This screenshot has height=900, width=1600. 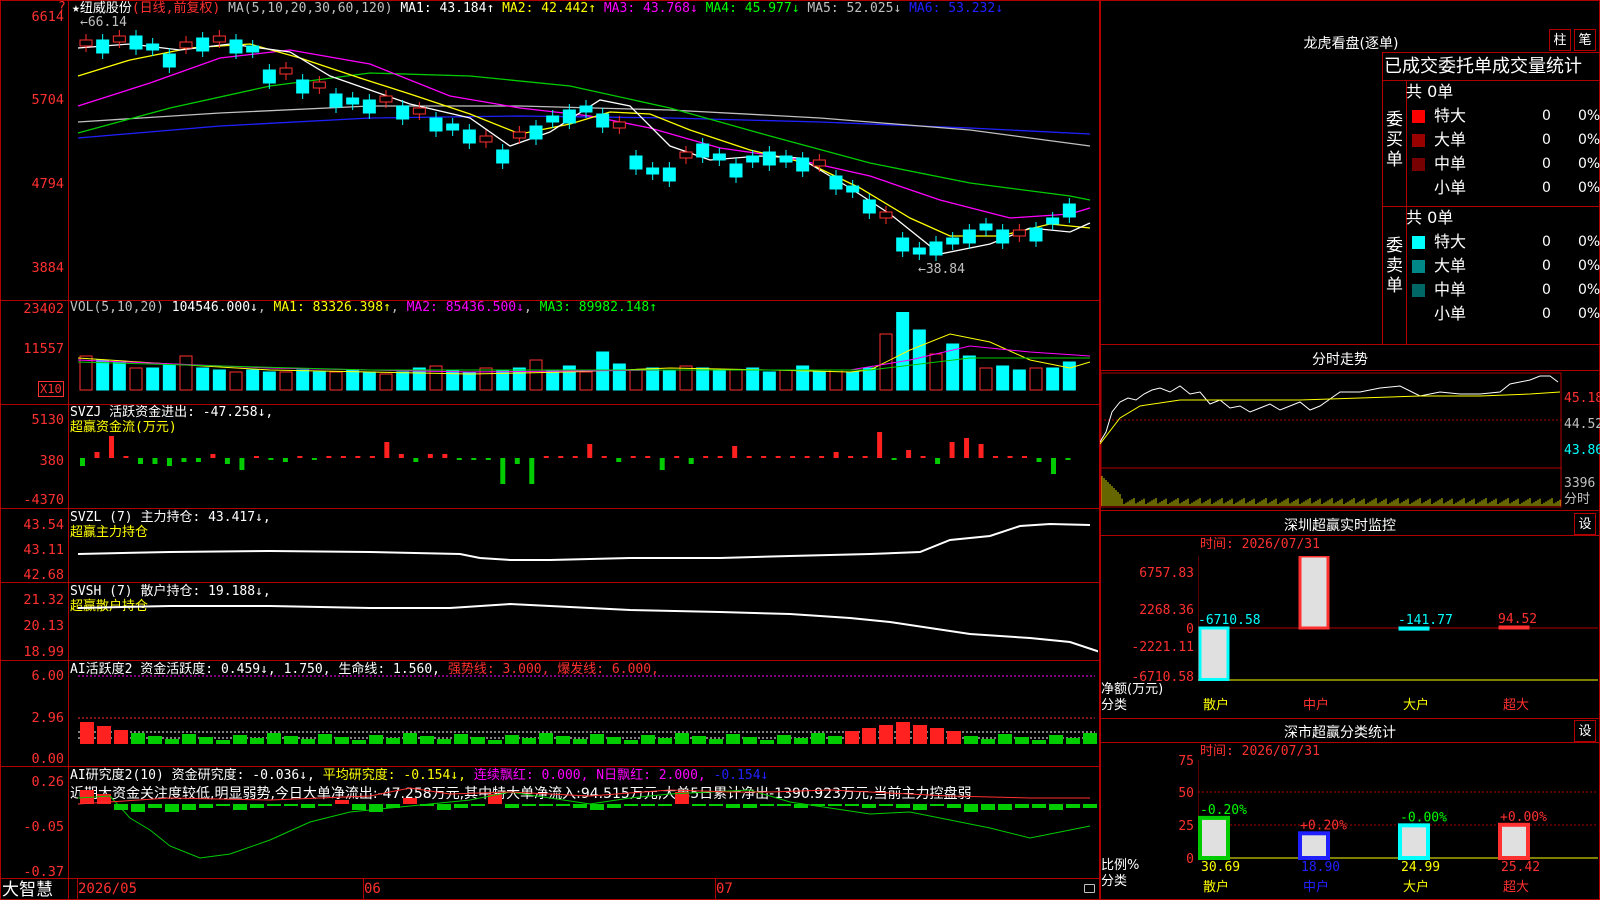 I want to click on brand-logo: 大智慧, so click(x=27, y=890).